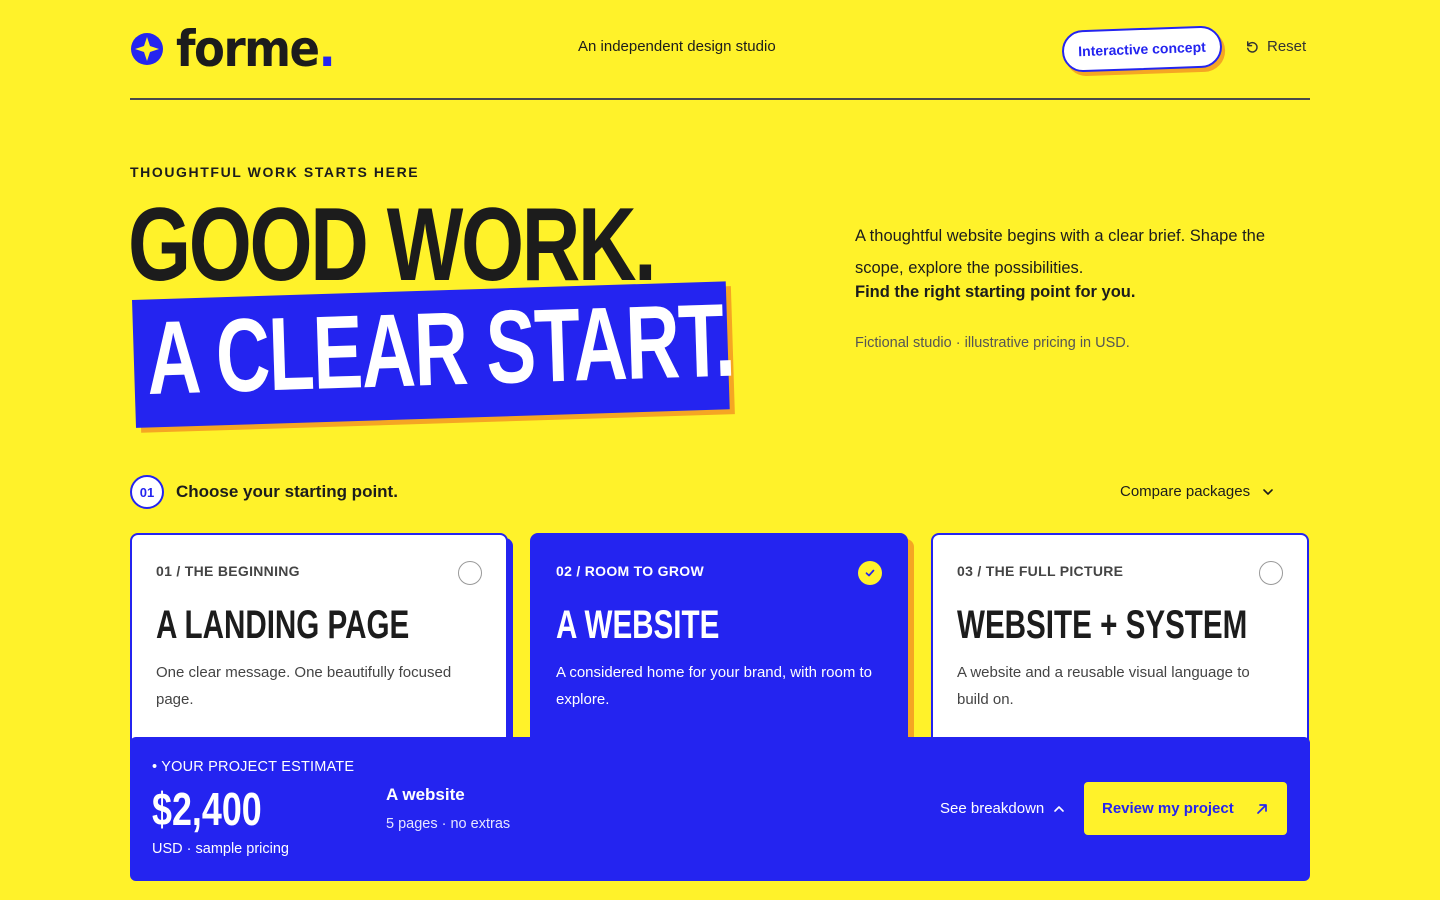  I want to click on estimate-amount: $2,400, so click(207, 809).